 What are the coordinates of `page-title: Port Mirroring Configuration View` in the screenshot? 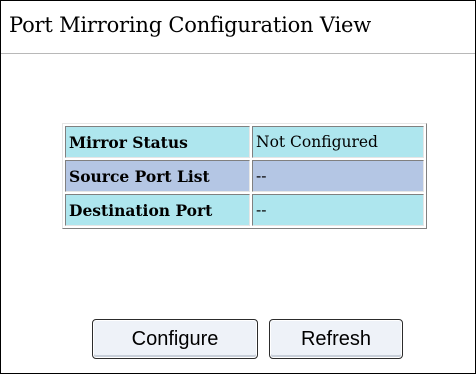 It's located at (190, 25).